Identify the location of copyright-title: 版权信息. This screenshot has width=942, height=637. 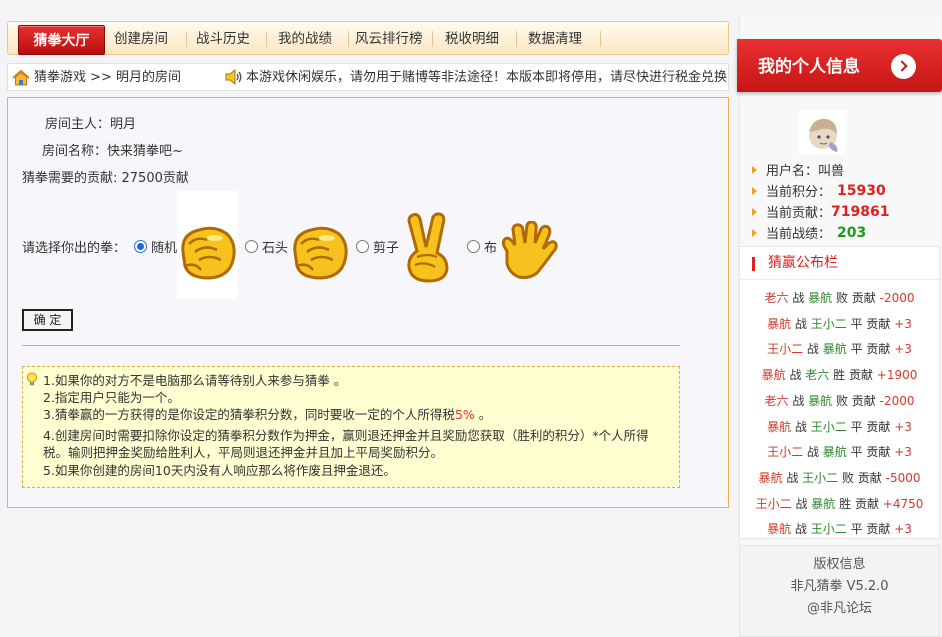
(839, 564).